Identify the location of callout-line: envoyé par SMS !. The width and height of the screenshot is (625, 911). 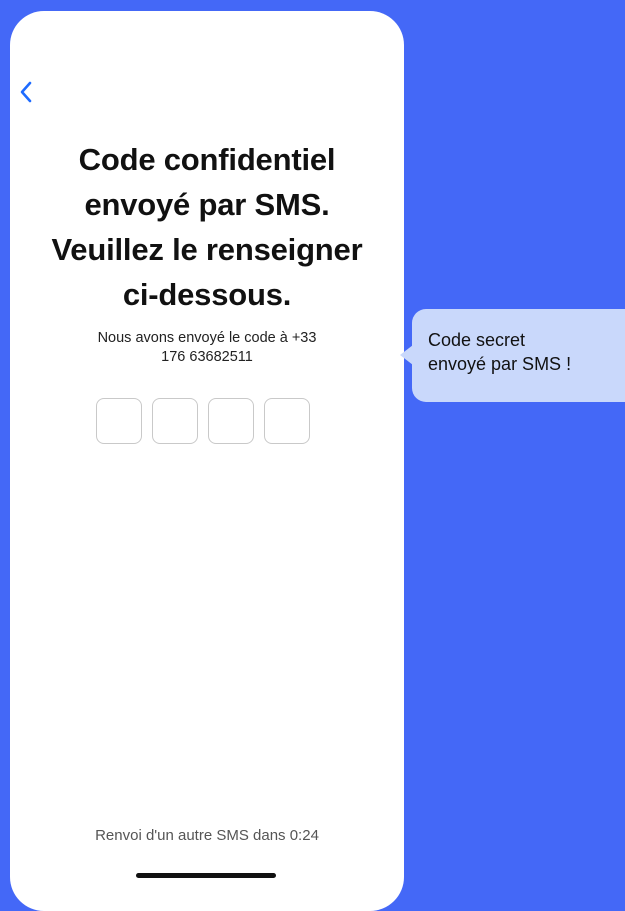
(500, 364).